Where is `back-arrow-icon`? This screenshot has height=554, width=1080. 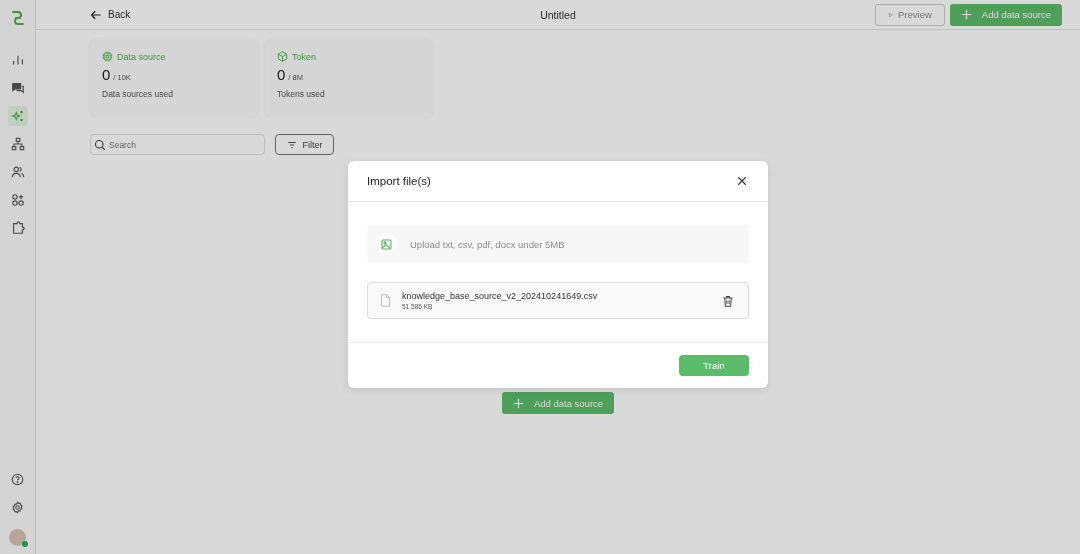
back-arrow-icon is located at coordinates (96, 14).